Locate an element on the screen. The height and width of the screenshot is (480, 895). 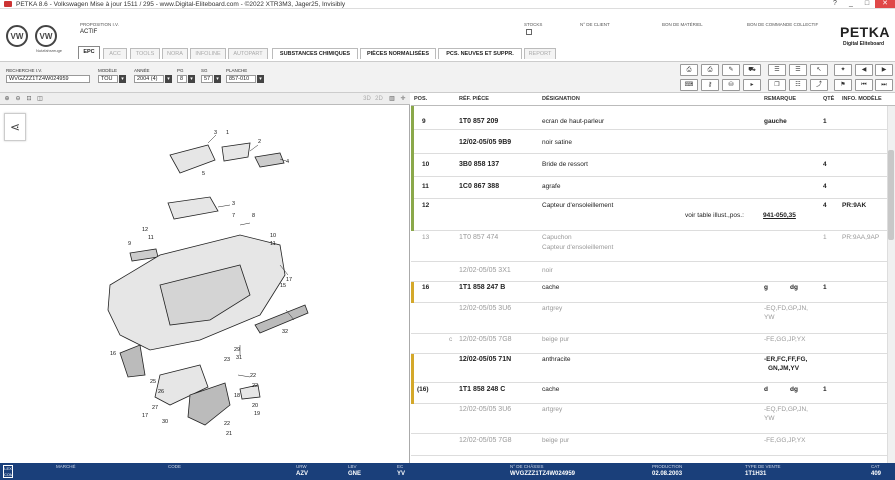
vw-commercial-logo: VW is located at coordinates (46, 36).